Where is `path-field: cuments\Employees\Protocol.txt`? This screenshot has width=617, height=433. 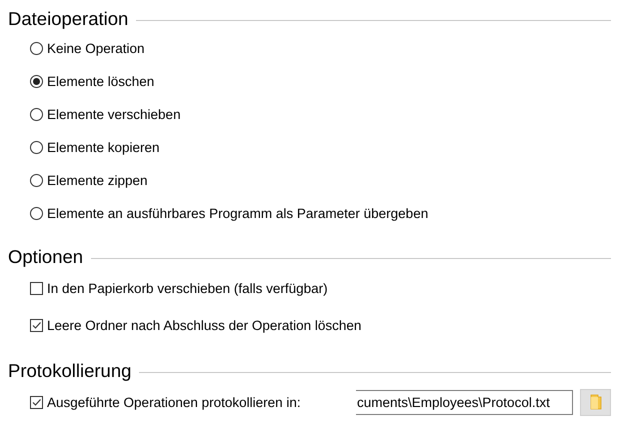
path-field: cuments\Employees\Protocol.txt is located at coordinates (464, 402).